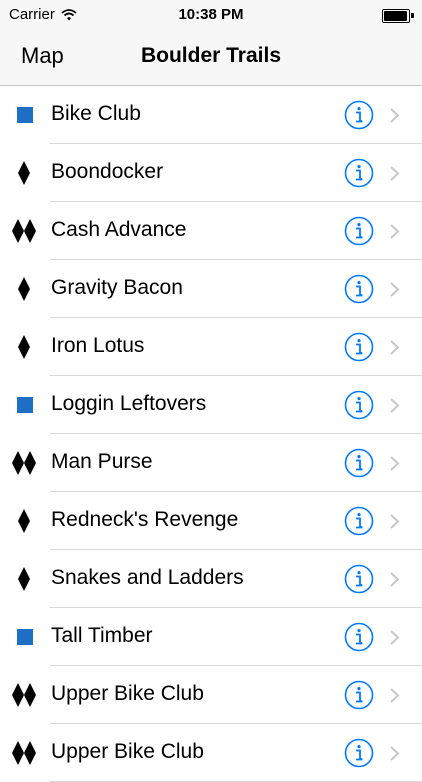 This screenshot has width=422, height=782. What do you see at coordinates (98, 345) in the screenshot?
I see `trail-name: Iron Lotus` at bounding box center [98, 345].